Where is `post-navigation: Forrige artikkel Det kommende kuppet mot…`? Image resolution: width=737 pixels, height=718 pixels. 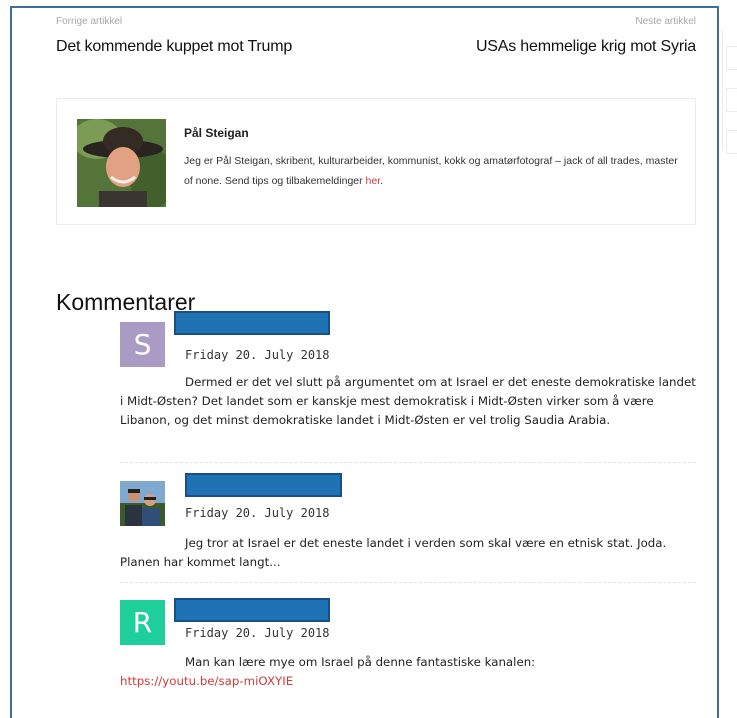 post-navigation: Forrige artikkel Det kommende kuppet mot… is located at coordinates (376, 41).